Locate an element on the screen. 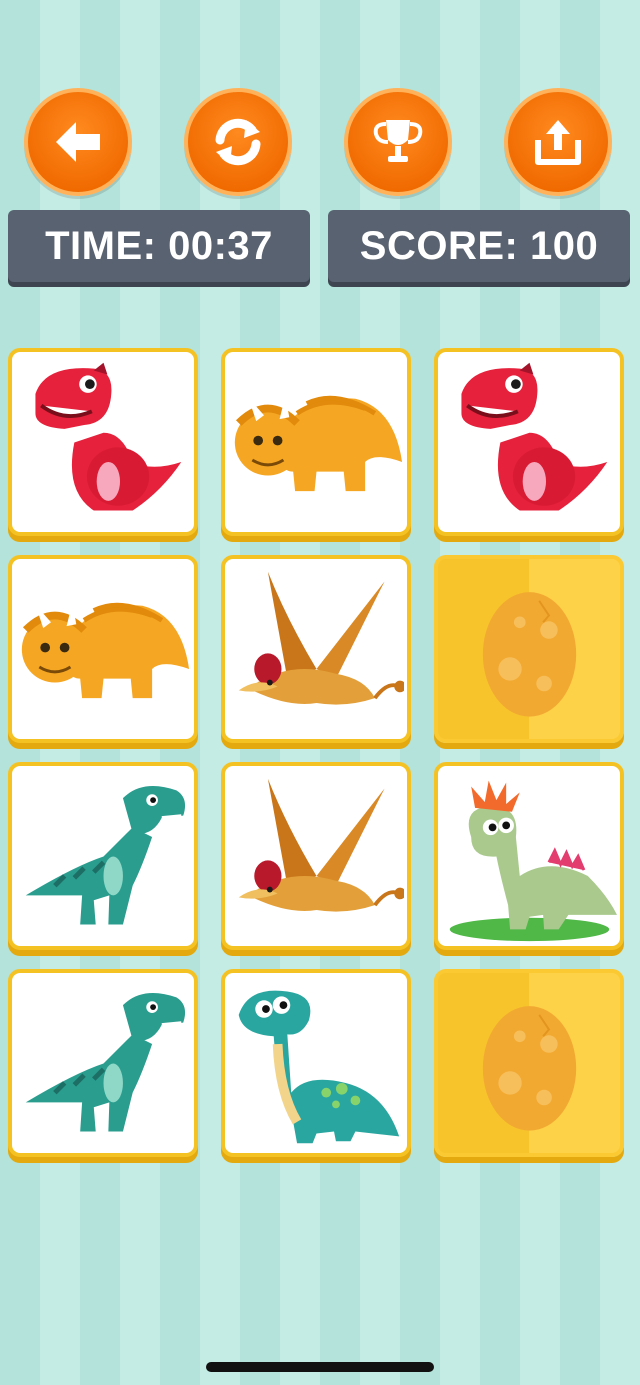 This screenshot has width=640, height=1385. spiky-haired-dino-icon is located at coordinates (533, 860).